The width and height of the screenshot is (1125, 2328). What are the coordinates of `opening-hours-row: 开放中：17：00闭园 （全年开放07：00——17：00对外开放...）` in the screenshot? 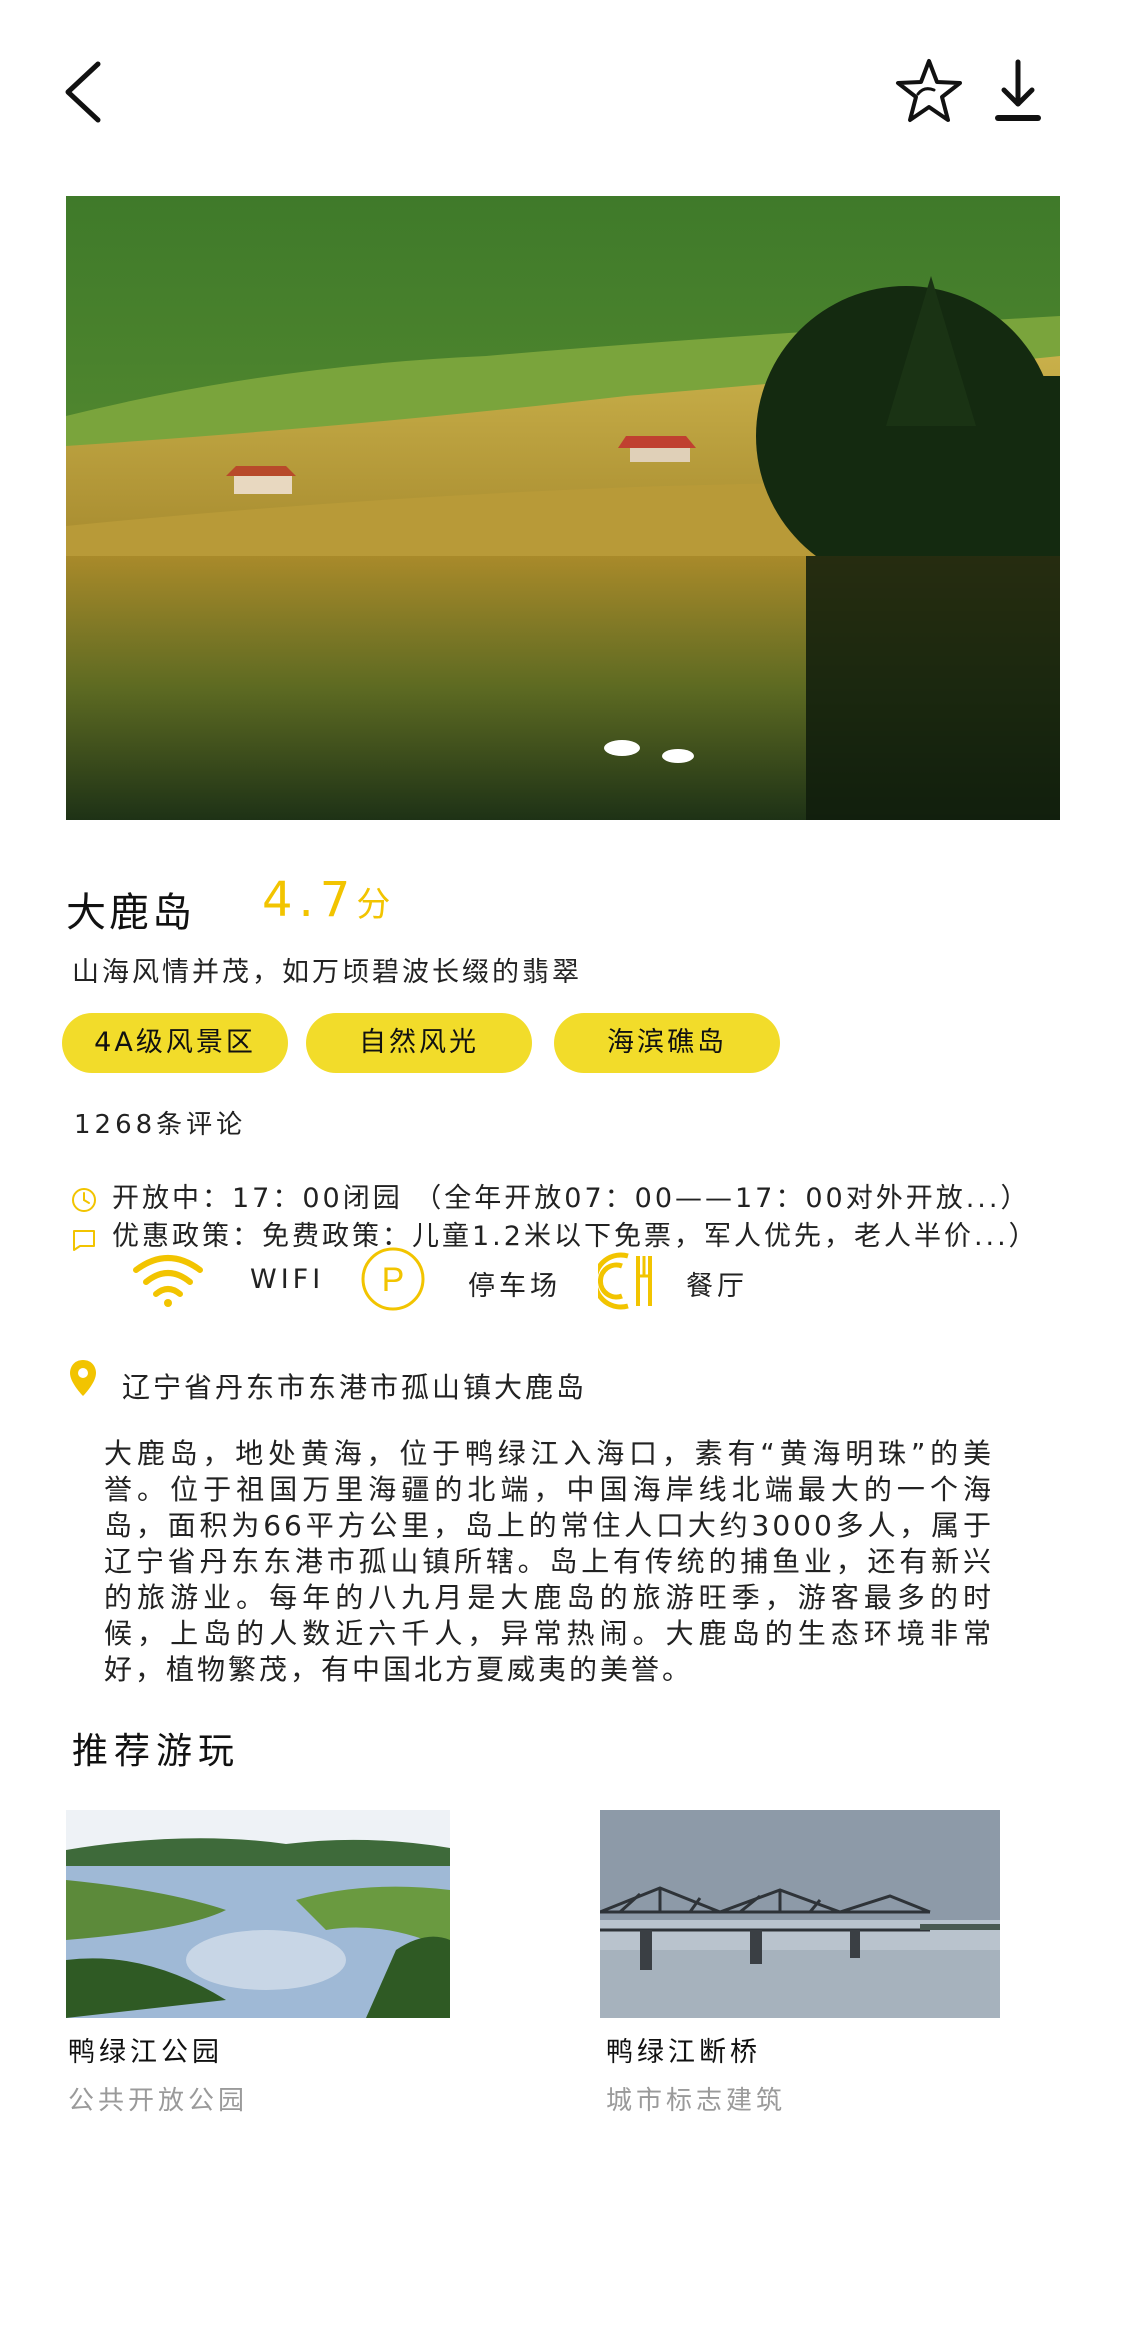 It's located at (550, 1195).